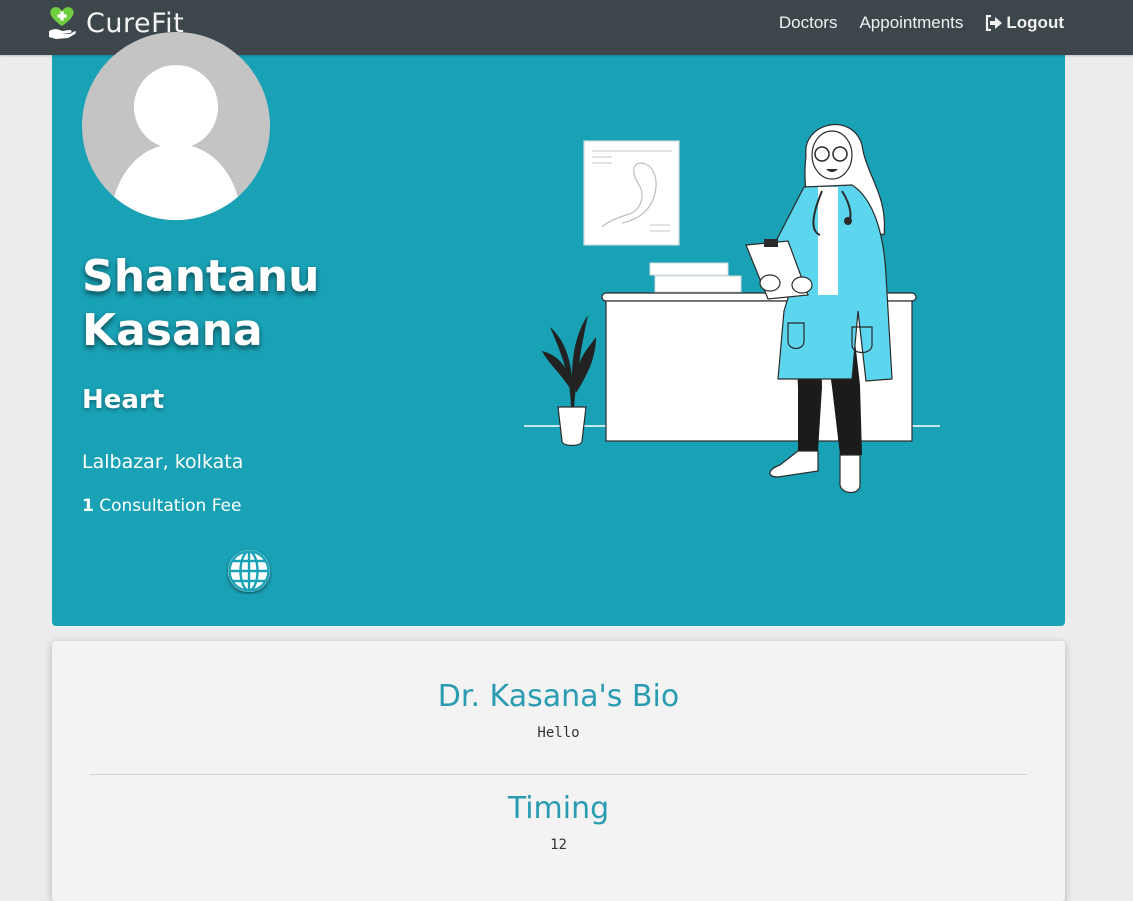  What do you see at coordinates (558, 845) in the screenshot?
I see `timing-value: 12` at bounding box center [558, 845].